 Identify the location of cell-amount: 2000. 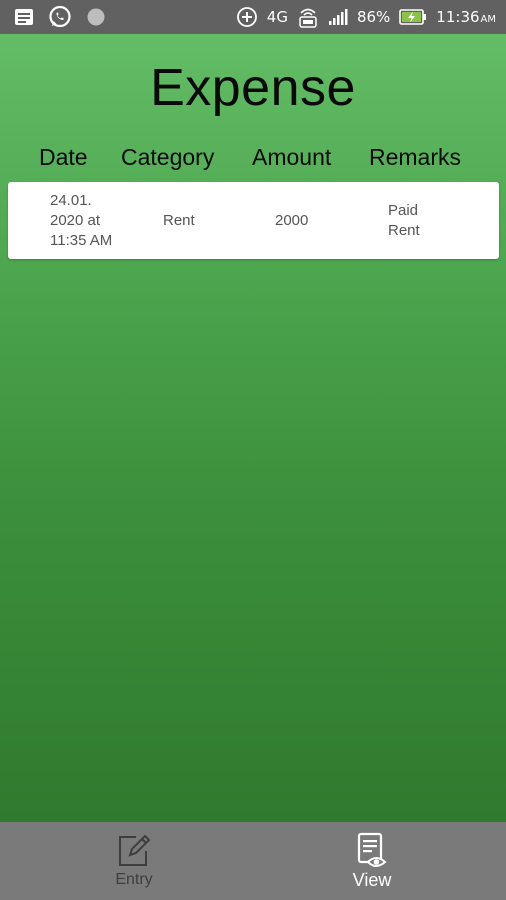
(292, 220).